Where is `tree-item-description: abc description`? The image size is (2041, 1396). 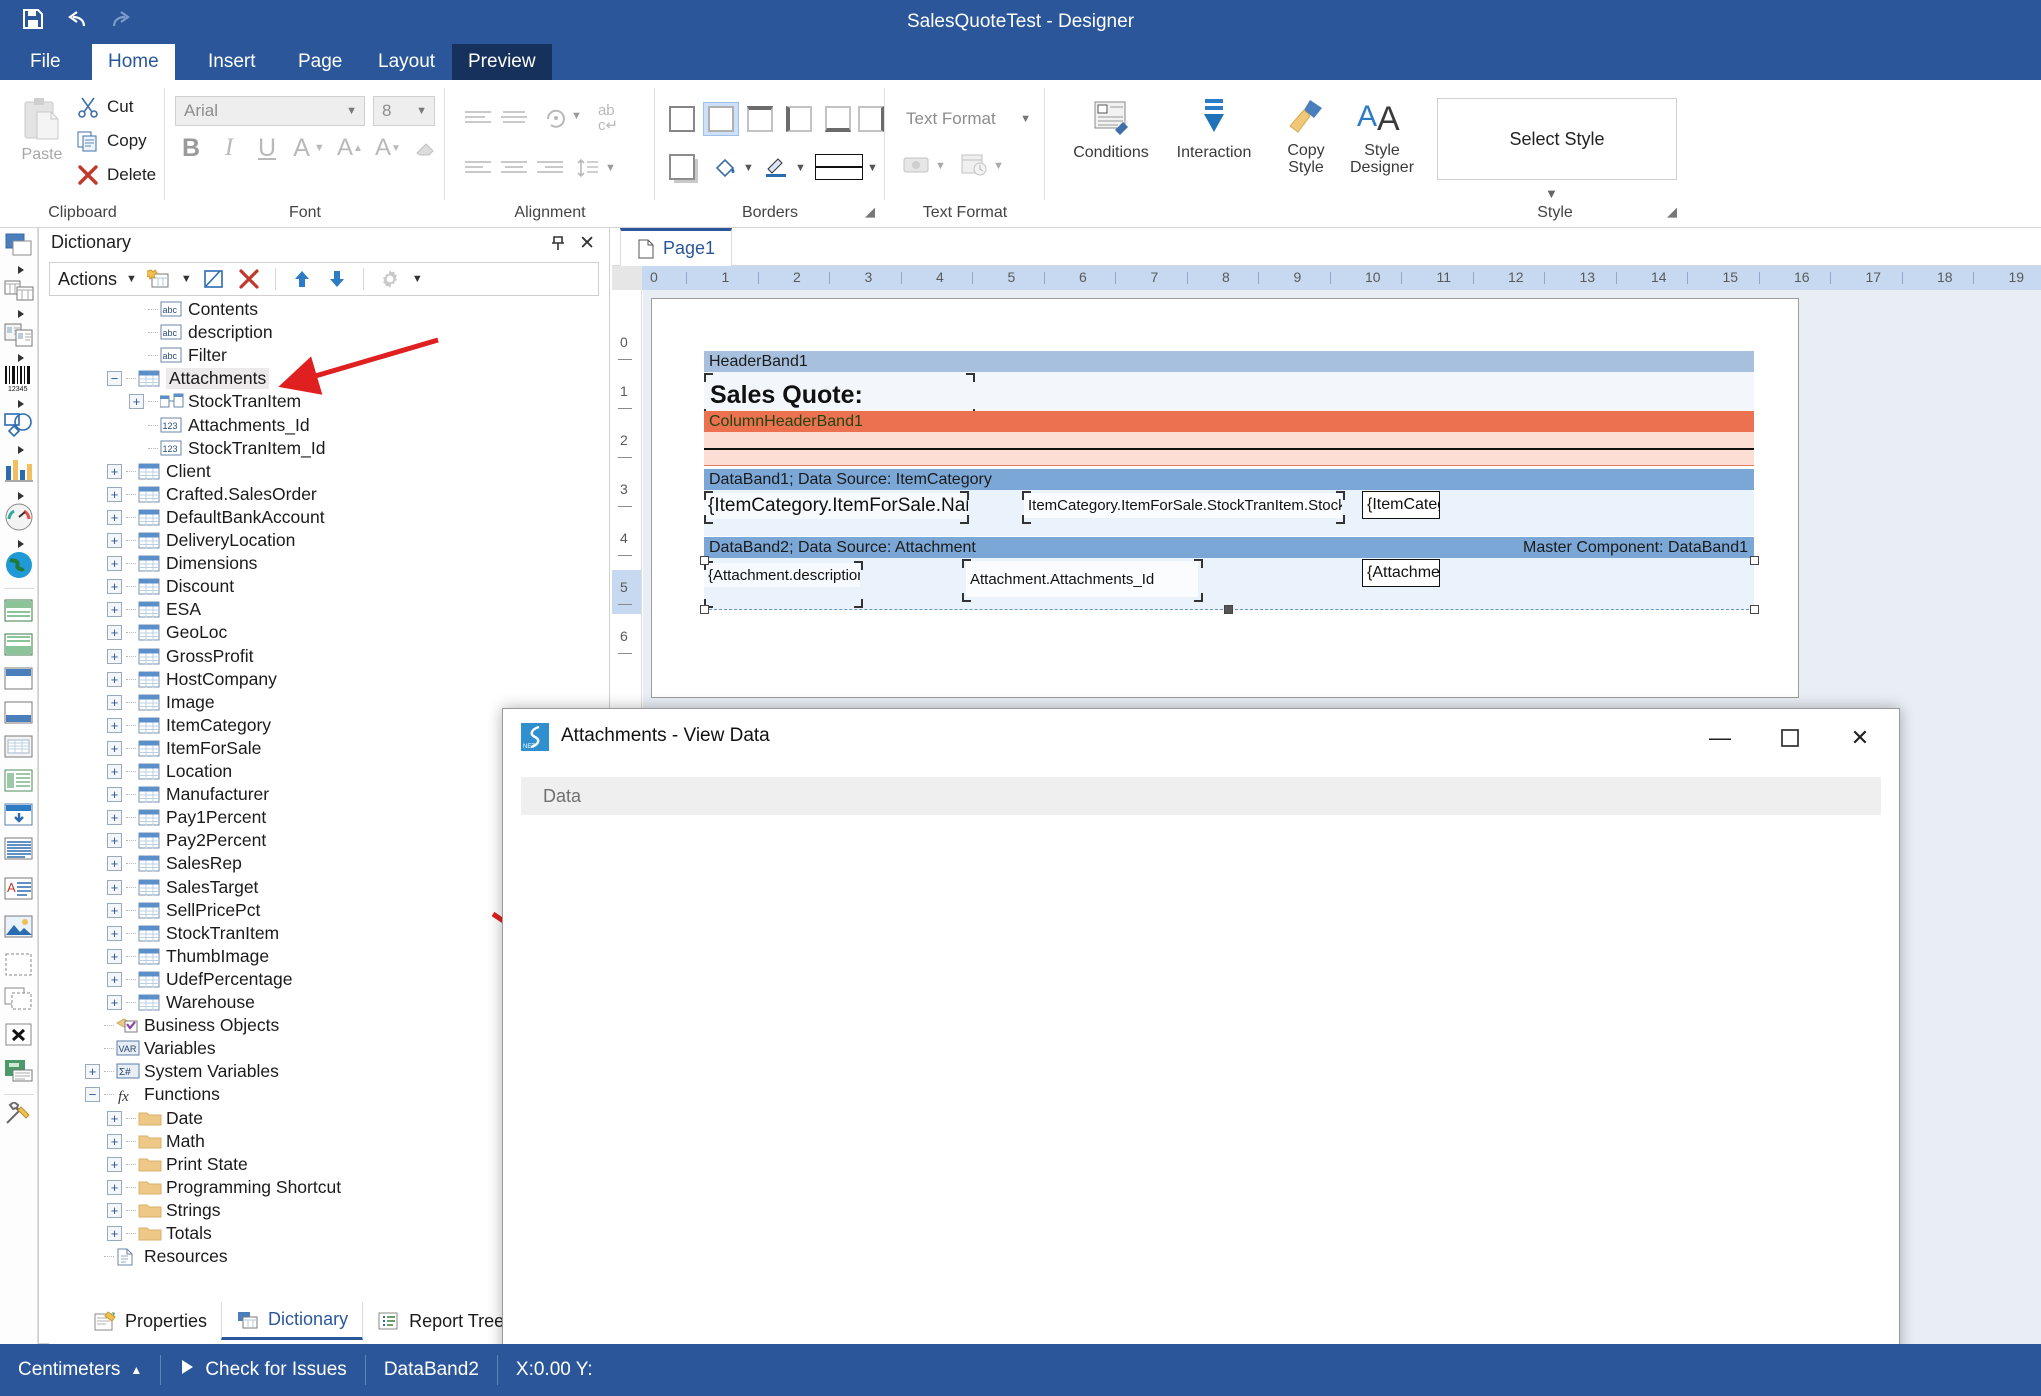 tree-item-description: abc description is located at coordinates (201, 332).